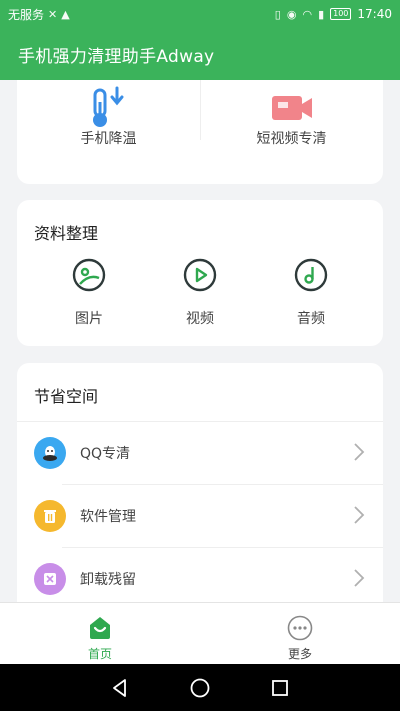 The width and height of the screenshot is (400, 711). What do you see at coordinates (108, 580) in the screenshot?
I see `row-label: 卸载残留` at bounding box center [108, 580].